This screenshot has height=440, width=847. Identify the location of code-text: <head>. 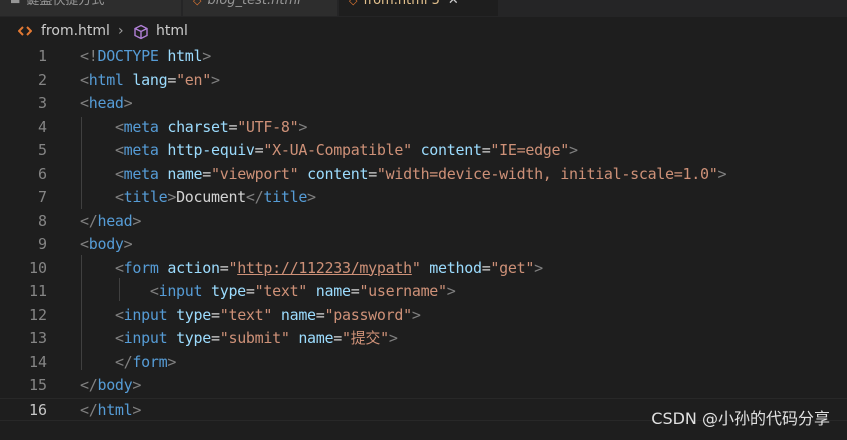
(106, 103).